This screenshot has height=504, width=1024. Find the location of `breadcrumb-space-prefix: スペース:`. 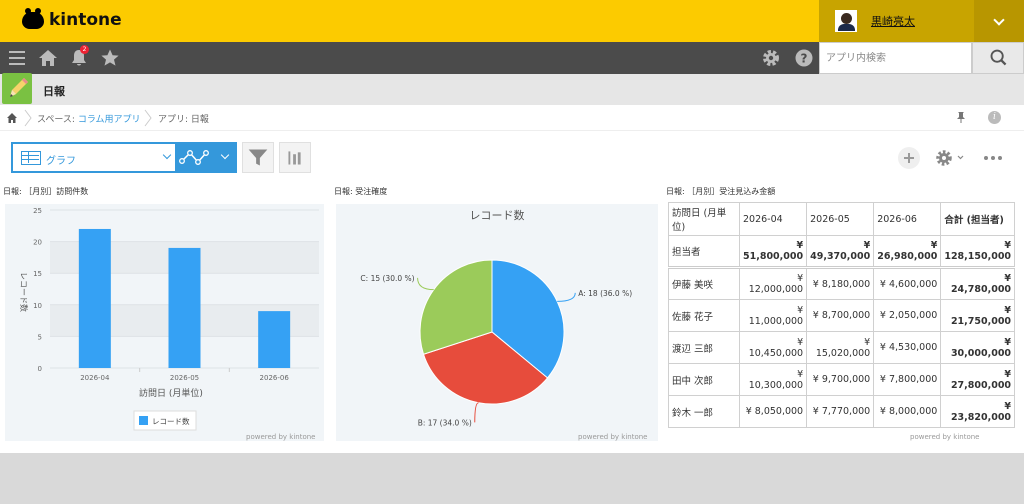

breadcrumb-space-prefix: スペース: is located at coordinates (57, 120).